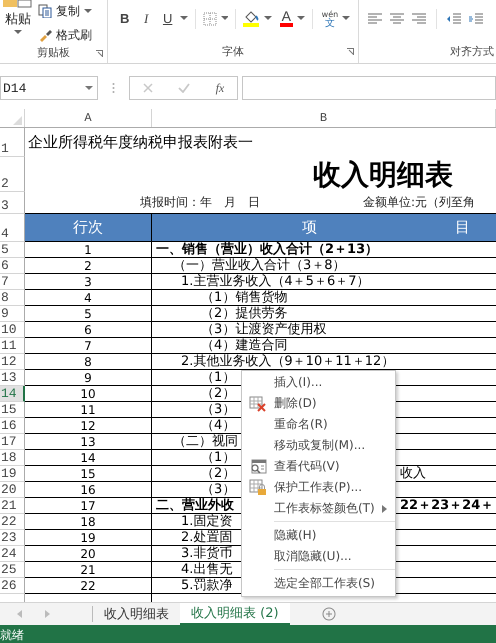  I want to click on row-header: 16, so click(12, 426).